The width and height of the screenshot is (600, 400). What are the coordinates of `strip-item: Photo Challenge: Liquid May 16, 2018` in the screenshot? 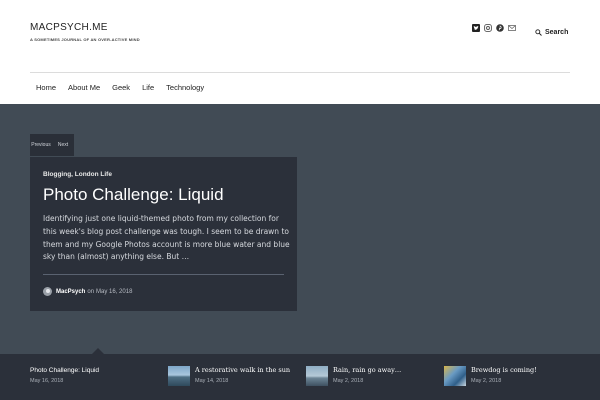 It's located at (64, 375).